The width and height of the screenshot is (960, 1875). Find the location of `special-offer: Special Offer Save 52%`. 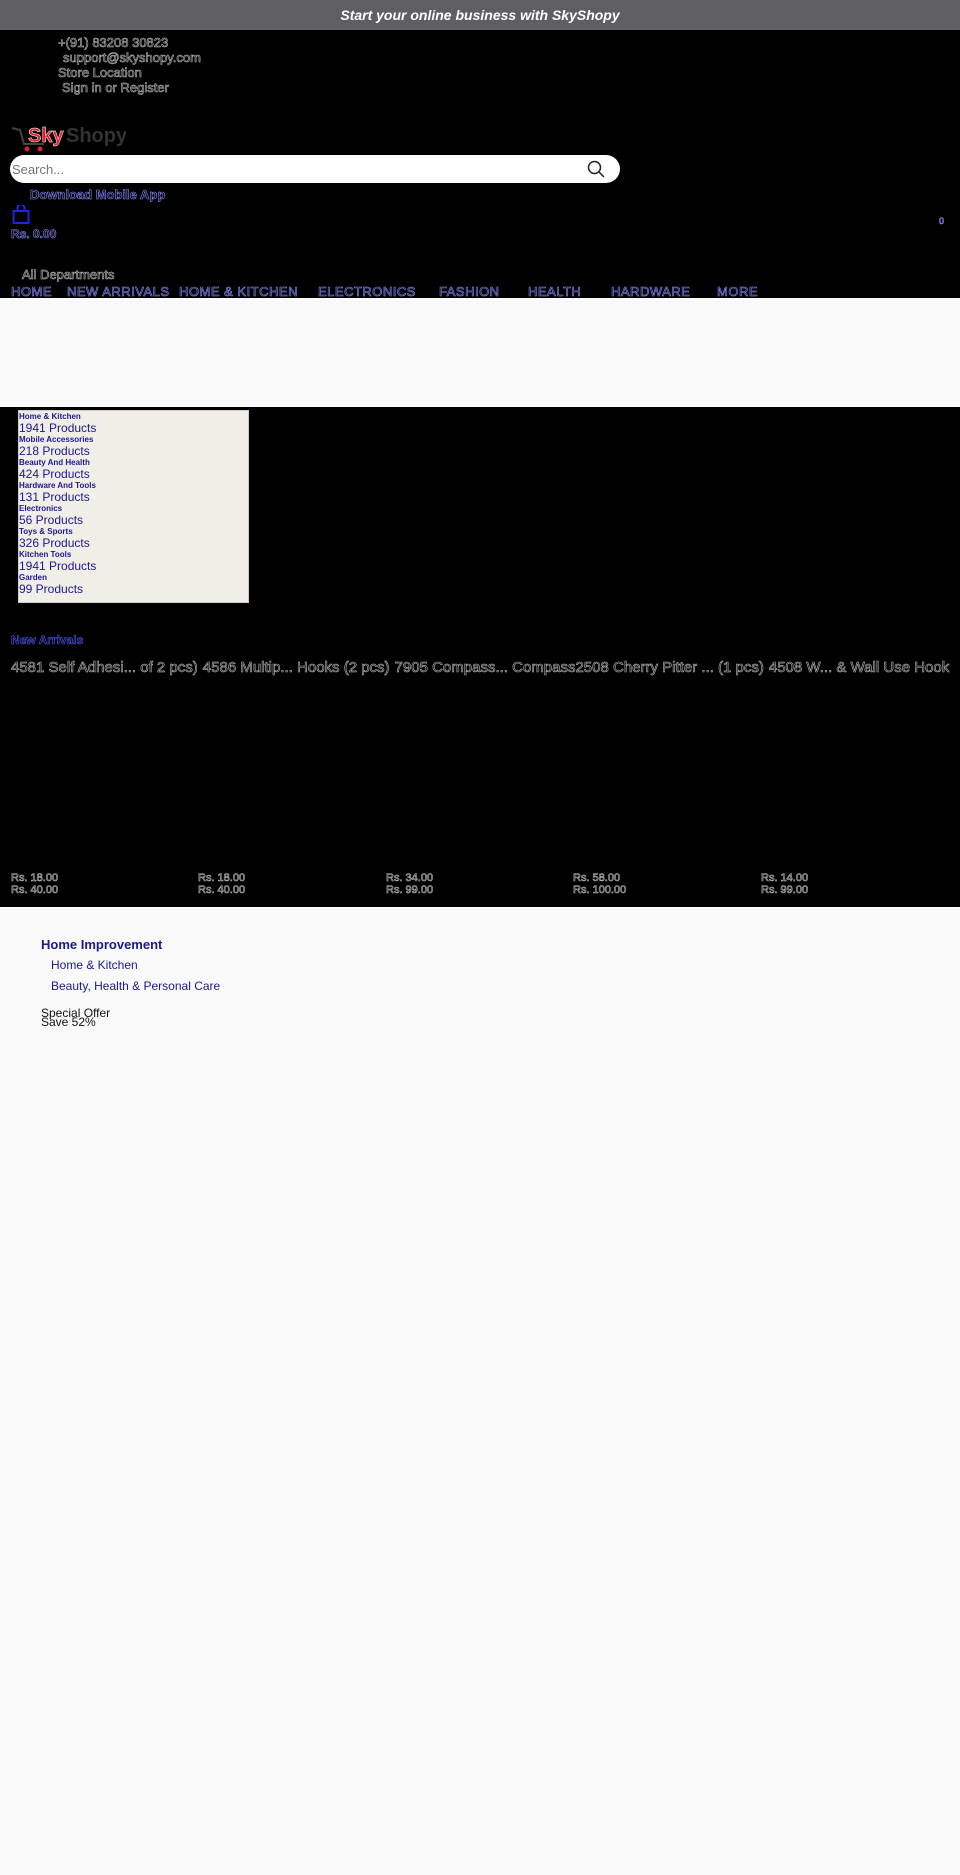

special-offer: Special Offer Save 52% is located at coordinates (75, 1017).